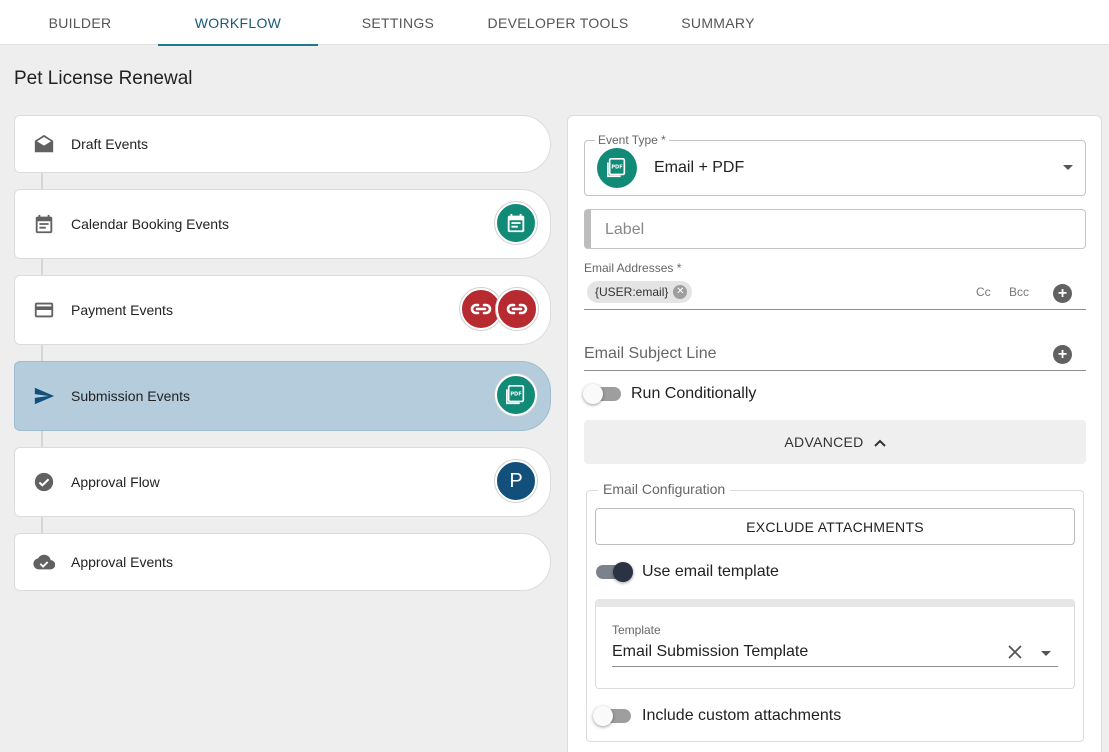  I want to click on advanced-label: ADVANCED, so click(824, 442).